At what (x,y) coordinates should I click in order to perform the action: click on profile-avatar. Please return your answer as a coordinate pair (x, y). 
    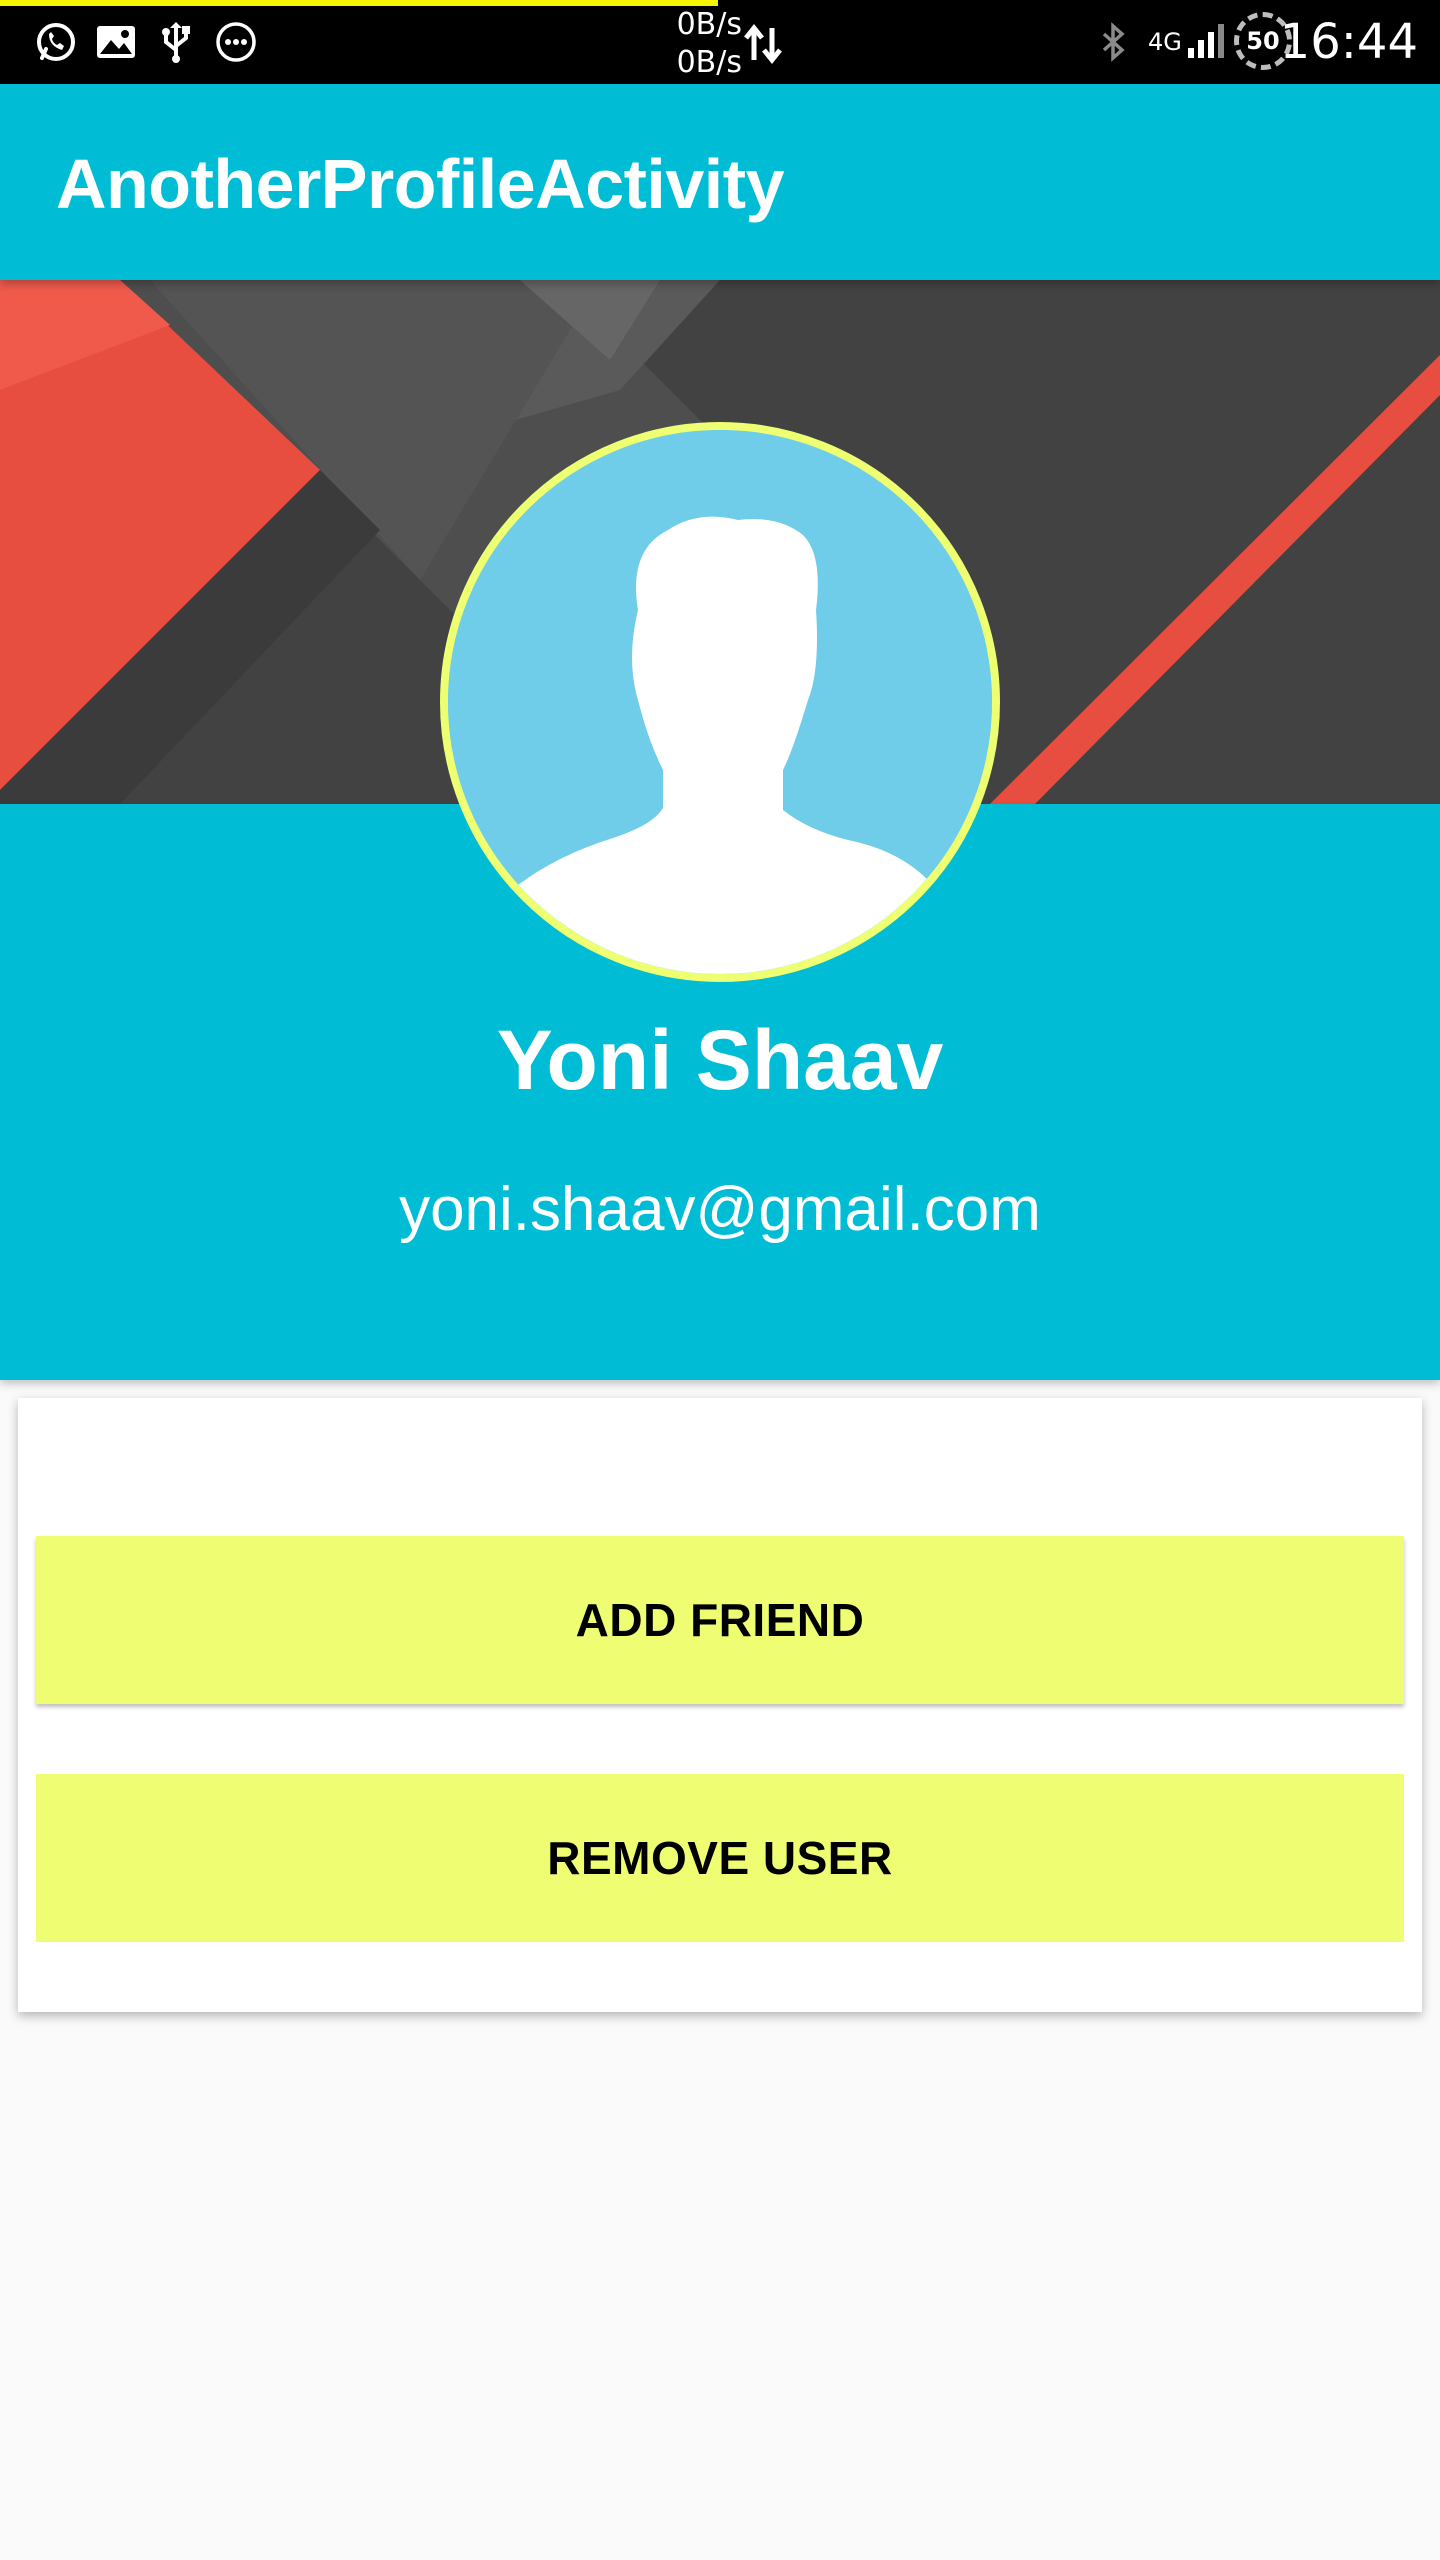
    Looking at the image, I should click on (720, 702).